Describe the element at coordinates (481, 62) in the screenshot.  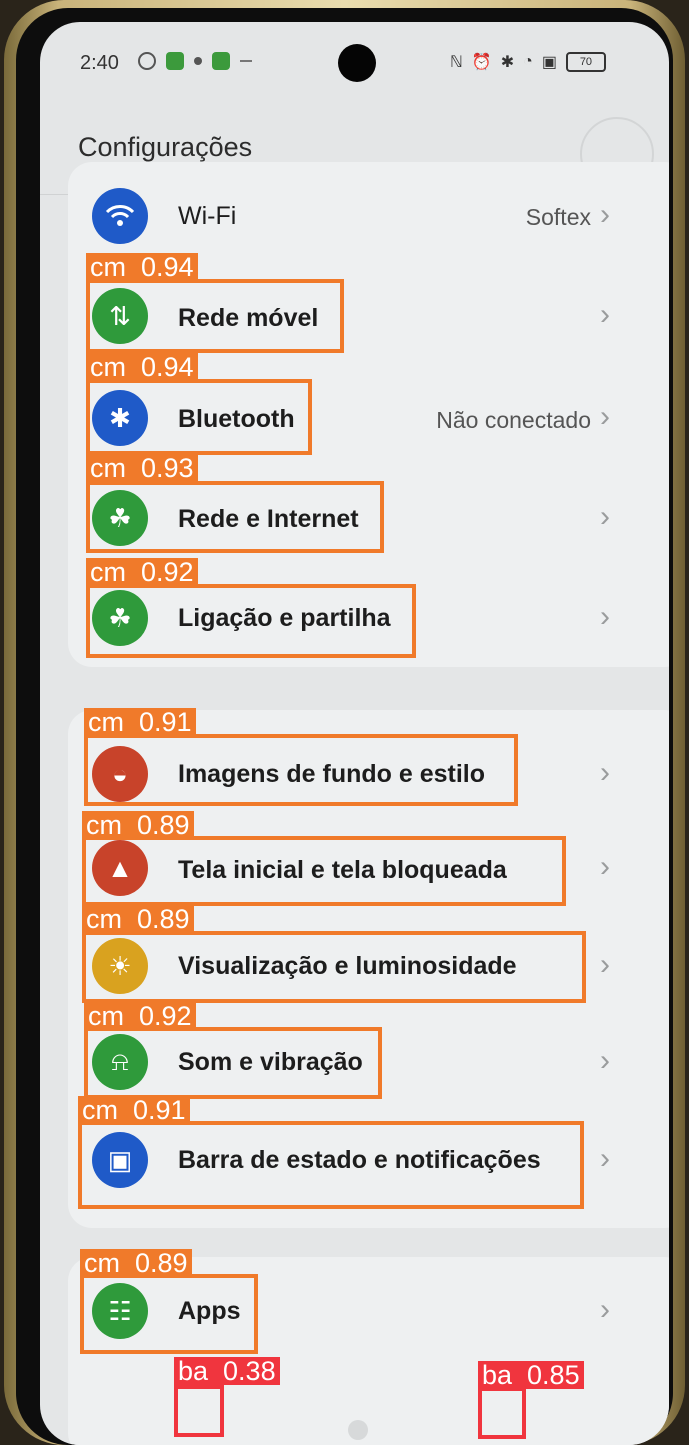
I see `alarm-icon: ⏰` at that location.